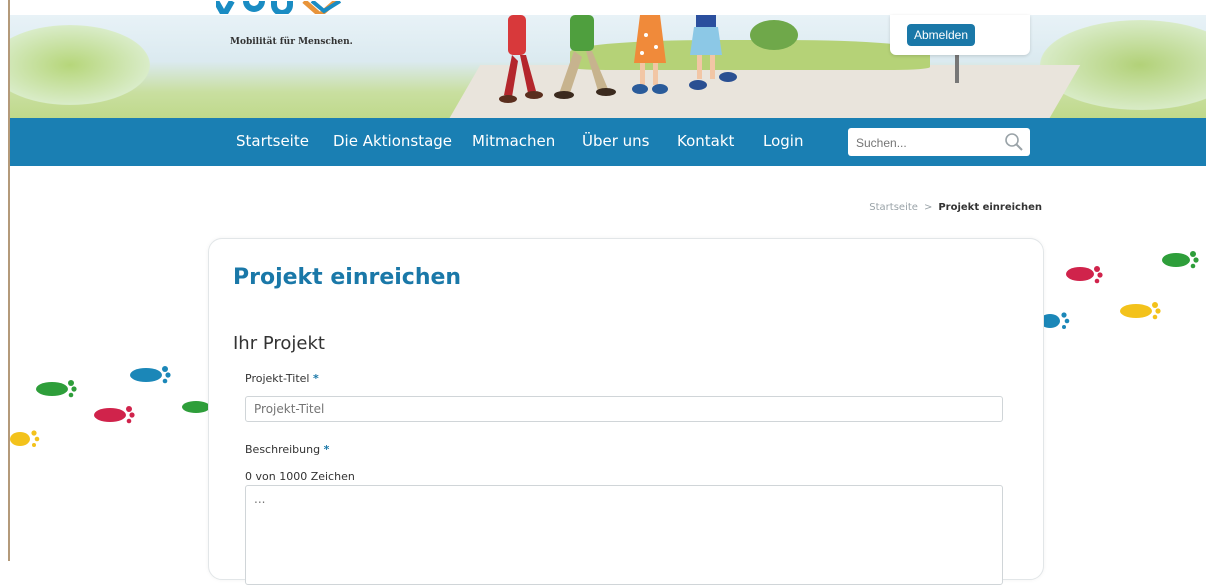 This screenshot has width=1206, height=585. I want to click on banner-foliage-left, so click(80, 65).